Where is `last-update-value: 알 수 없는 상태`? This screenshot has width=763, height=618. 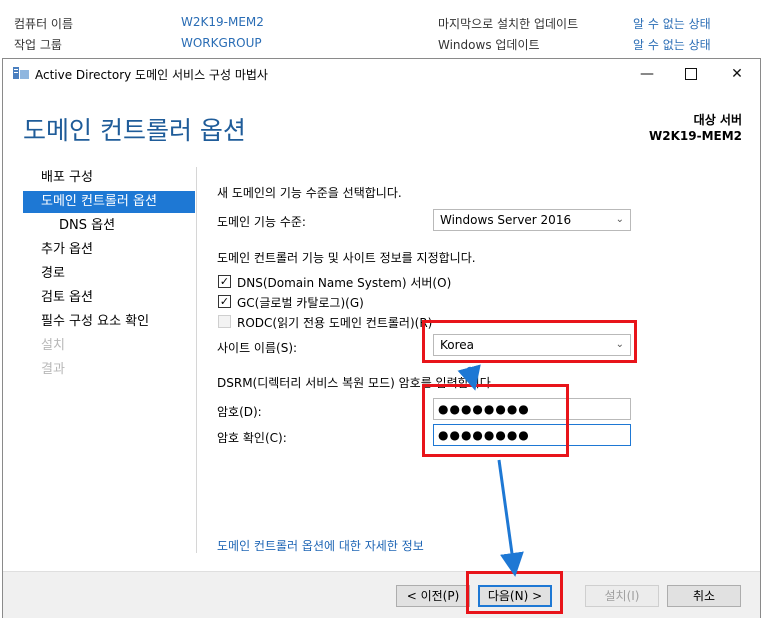 last-update-value: 알 수 없는 상태 is located at coordinates (672, 23).